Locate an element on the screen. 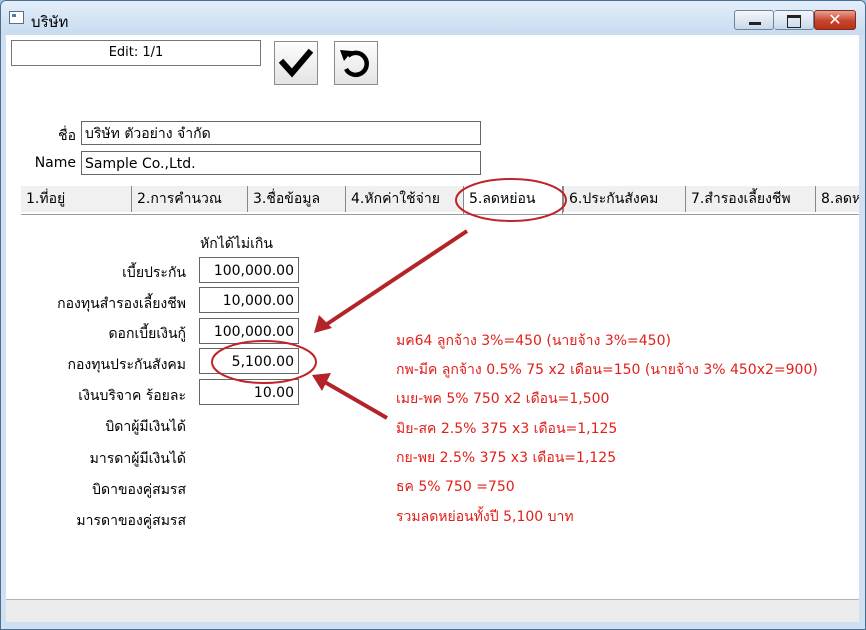 This screenshot has height=630, width=866. highlight-ellipse-tab is located at coordinates (511, 200).